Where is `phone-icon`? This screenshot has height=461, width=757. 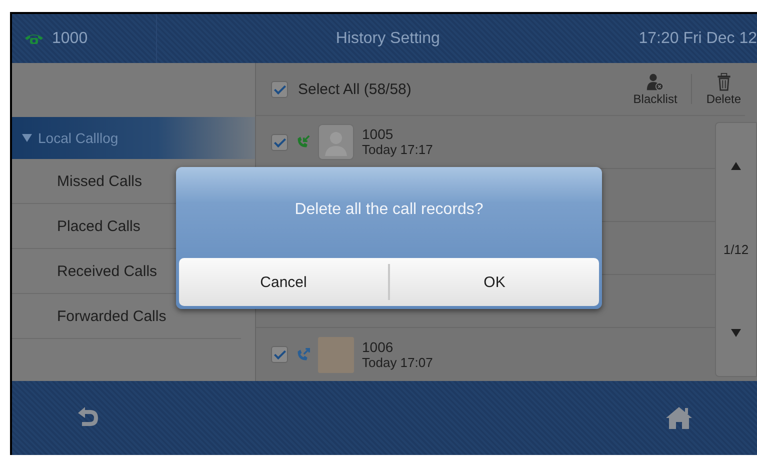 phone-icon is located at coordinates (34, 38).